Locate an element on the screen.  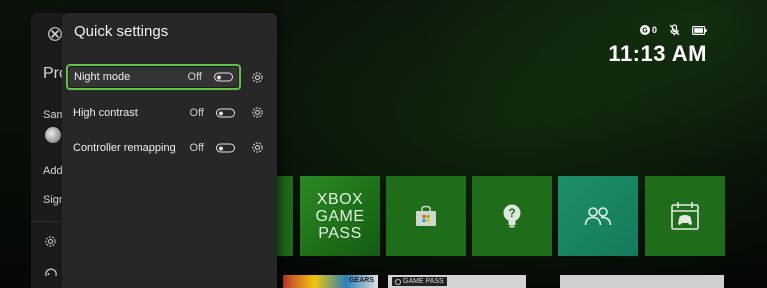
content-tile-label: GEARS is located at coordinates (361, 280).